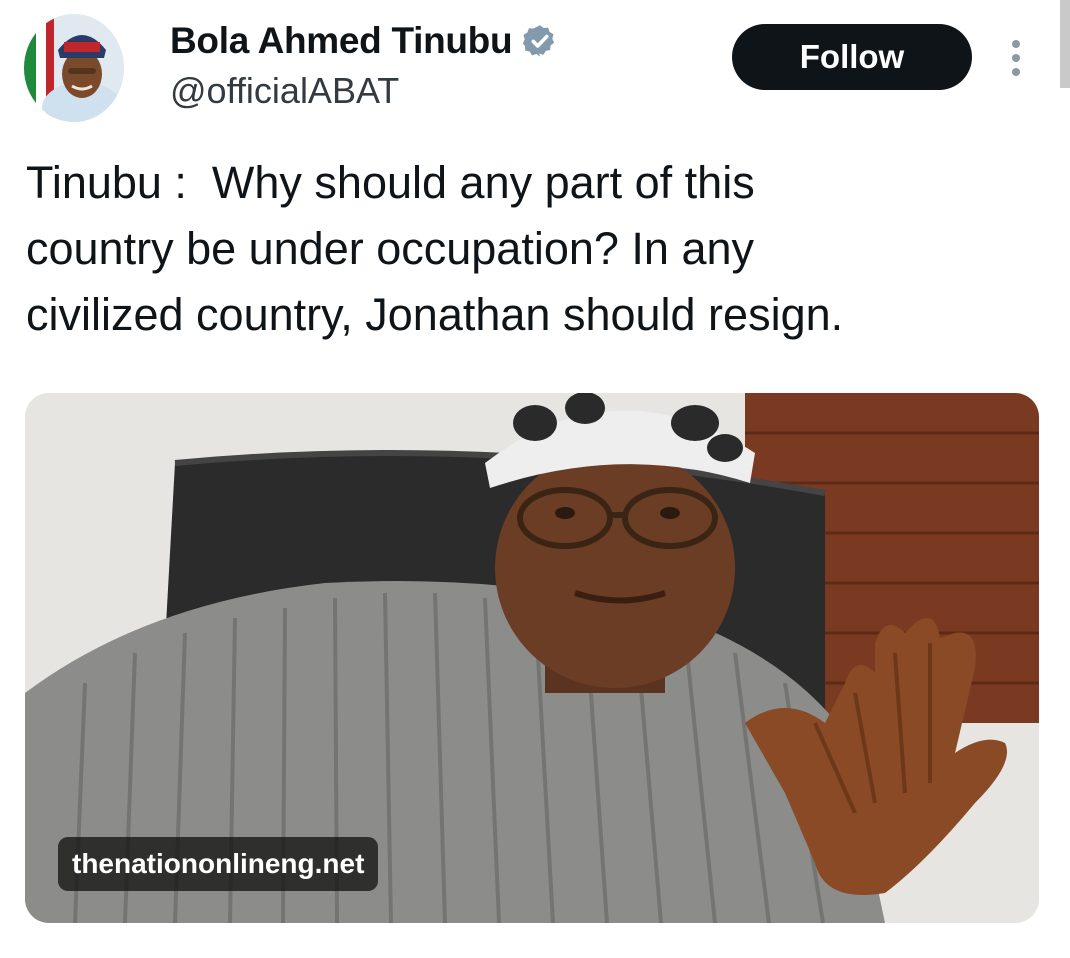 The height and width of the screenshot is (958, 1070). I want to click on verified-badge-icon, so click(539, 41).